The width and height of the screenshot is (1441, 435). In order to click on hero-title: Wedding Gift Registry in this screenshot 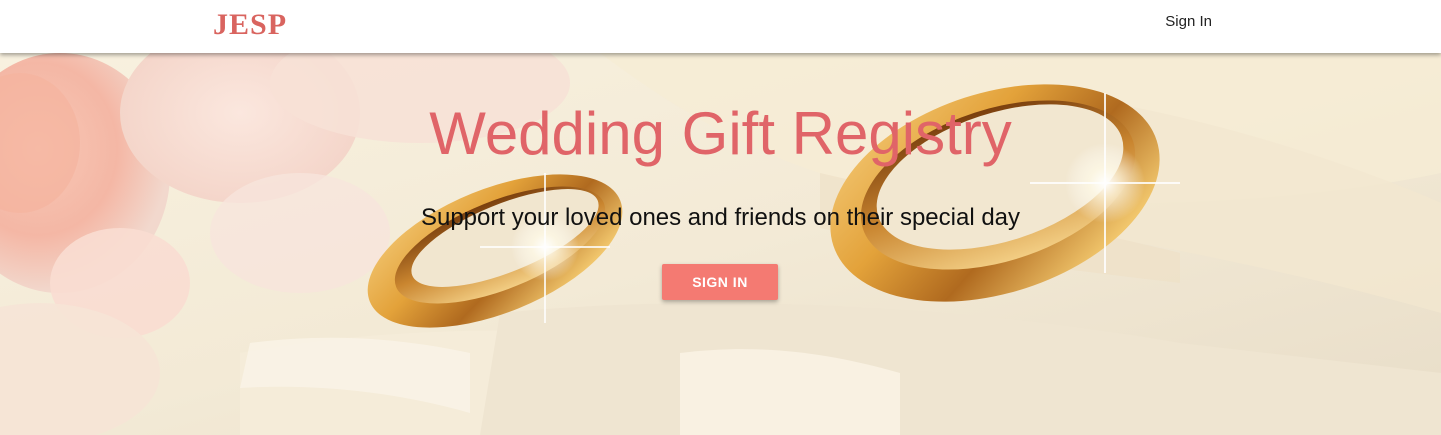, I will do `click(720, 133)`.